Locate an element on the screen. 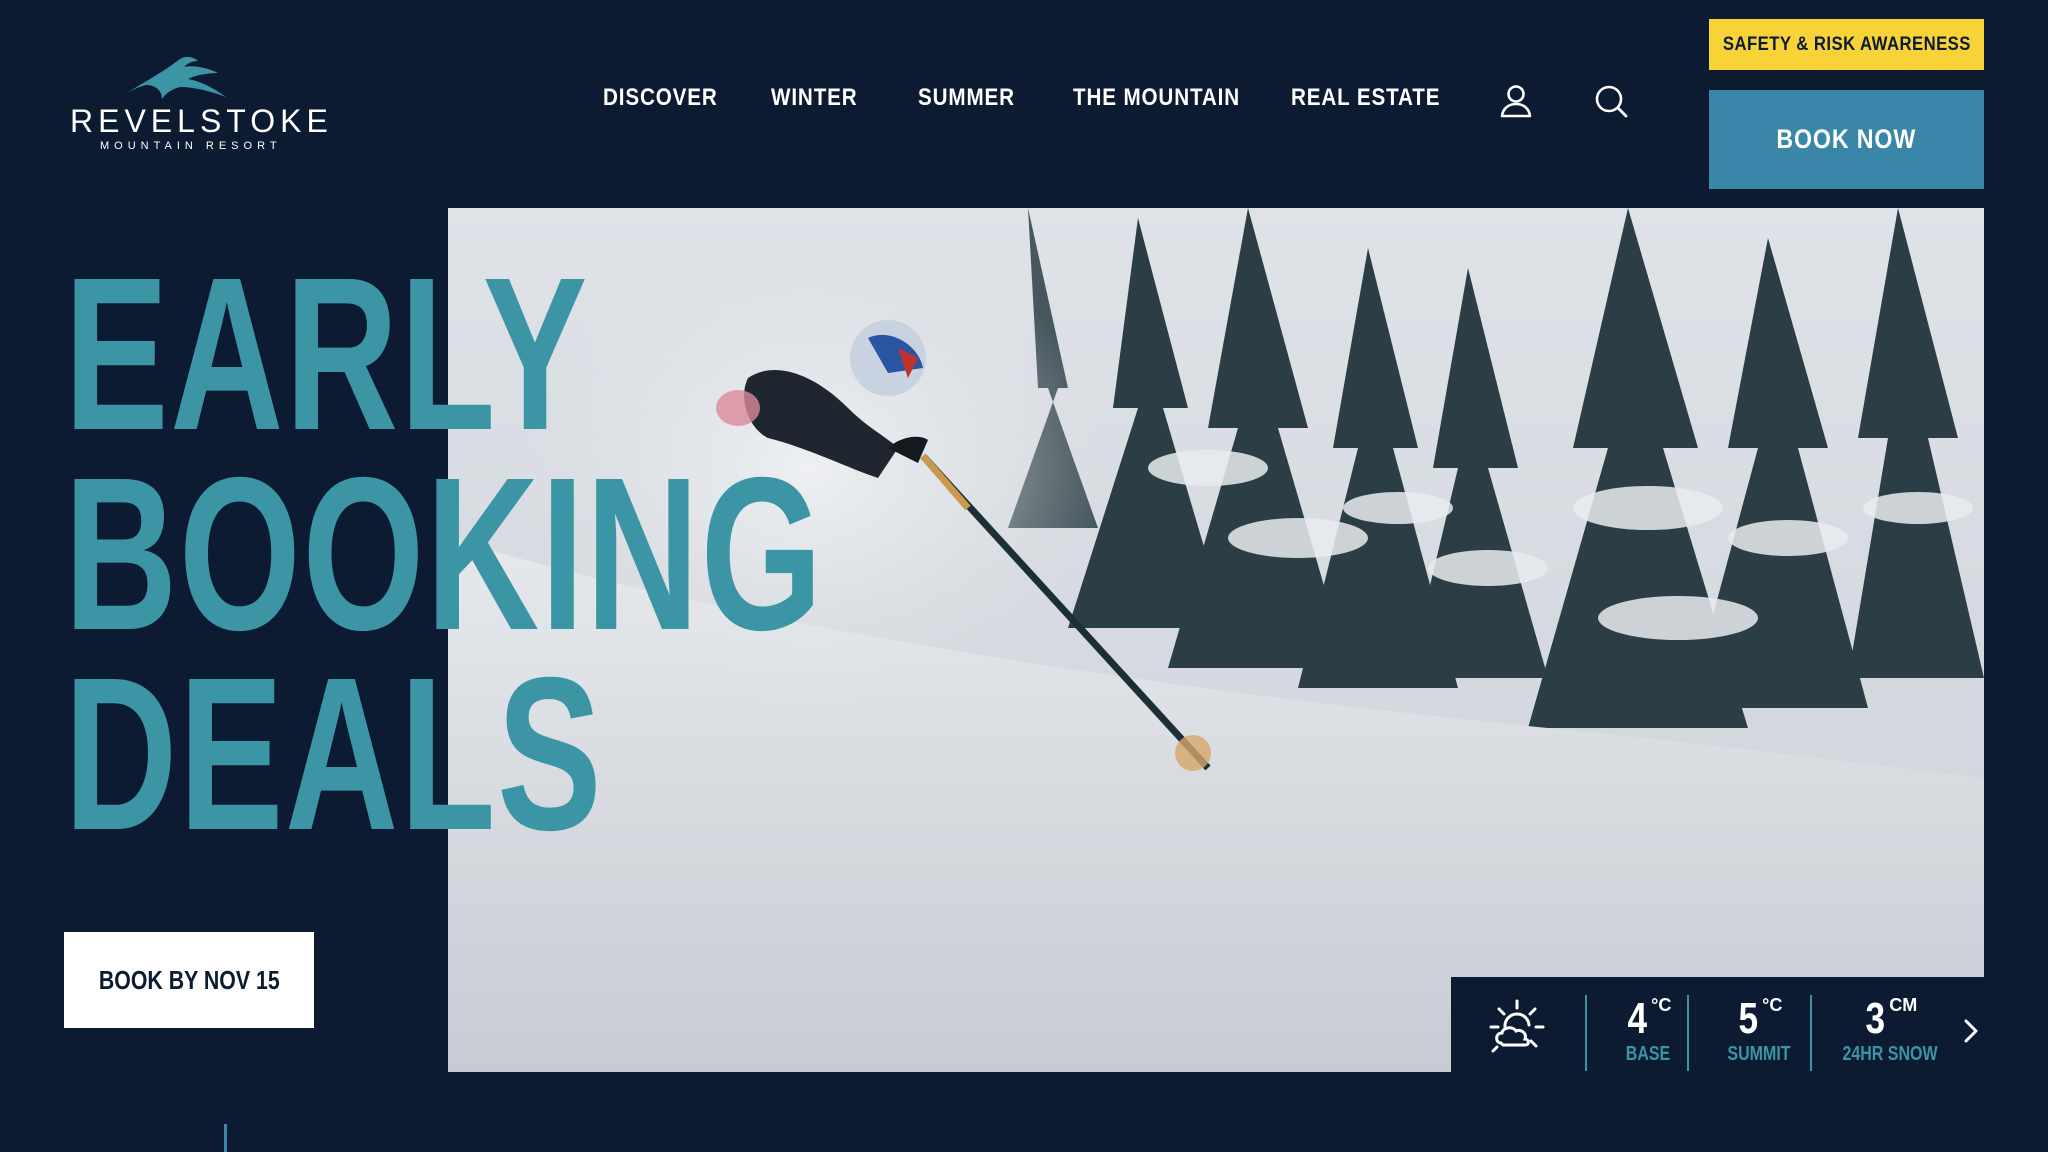 The image size is (2048, 1152). snow-unit: CM is located at coordinates (1903, 1005).